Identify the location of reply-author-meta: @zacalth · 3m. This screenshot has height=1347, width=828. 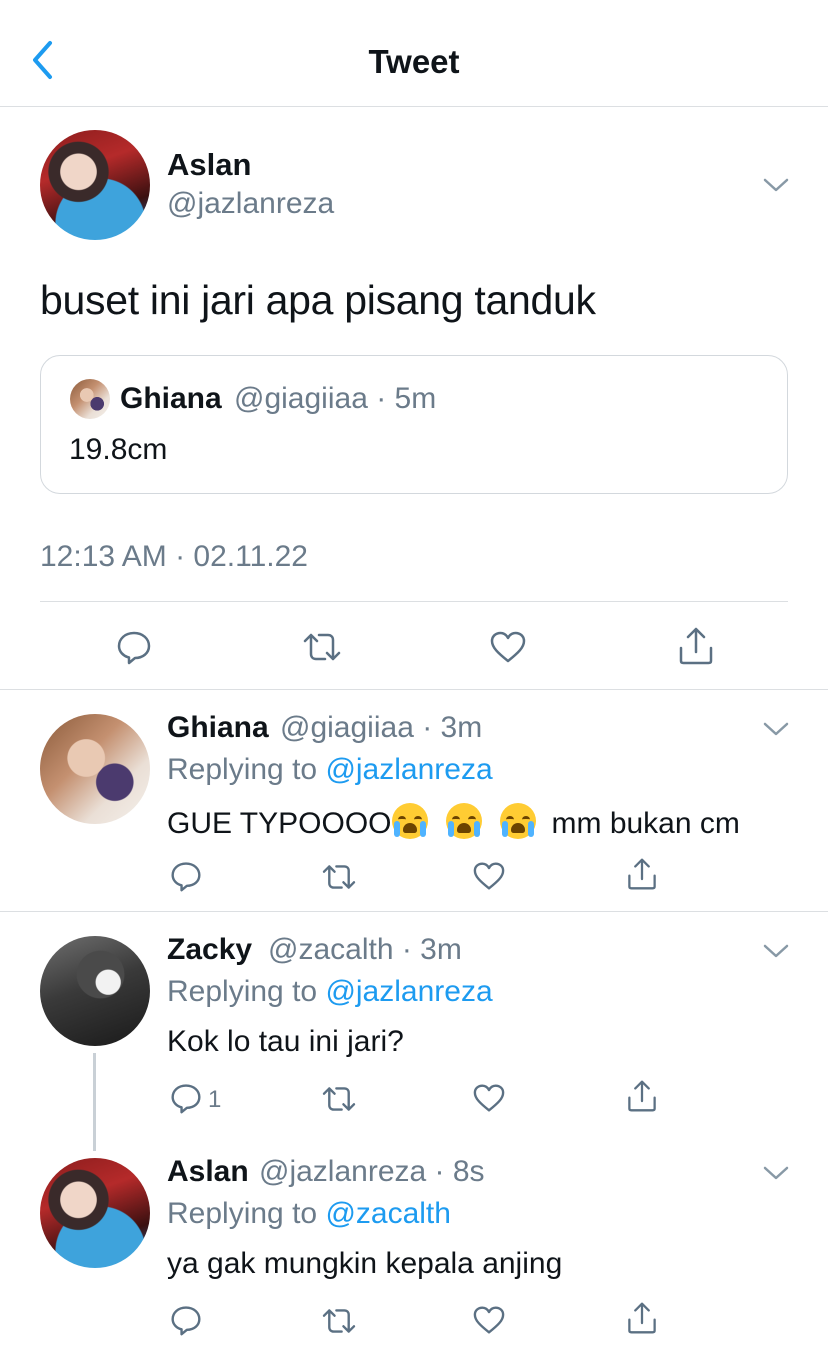
(365, 949).